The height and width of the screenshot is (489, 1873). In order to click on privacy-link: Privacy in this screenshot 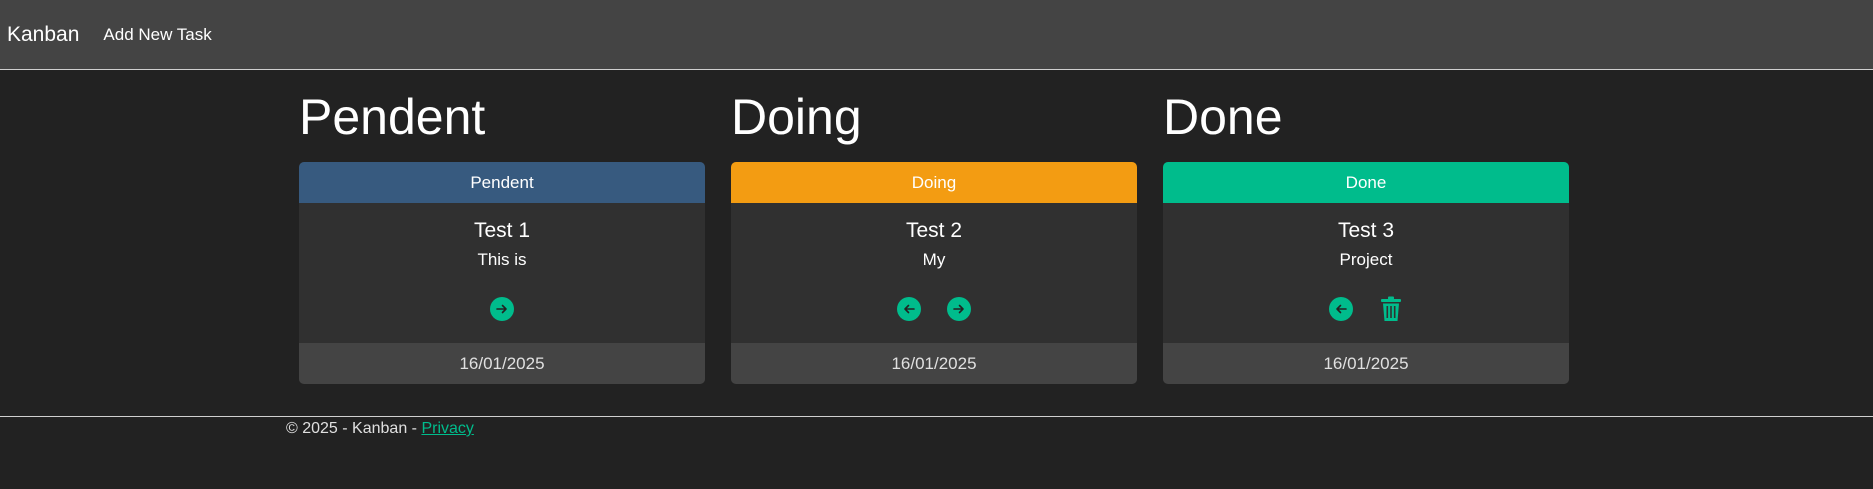, I will do `click(447, 428)`.